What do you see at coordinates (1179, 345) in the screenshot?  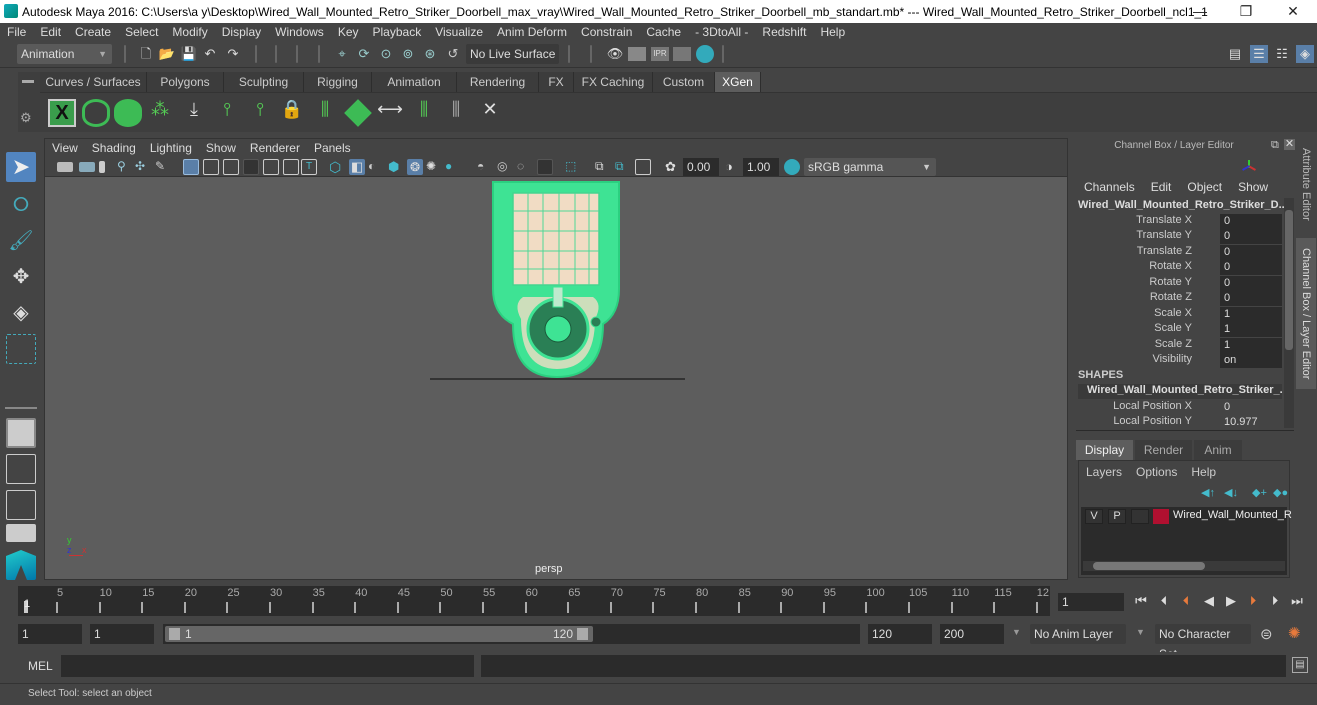 I see `channel-row-scale-z: Scale Z 1` at bounding box center [1179, 345].